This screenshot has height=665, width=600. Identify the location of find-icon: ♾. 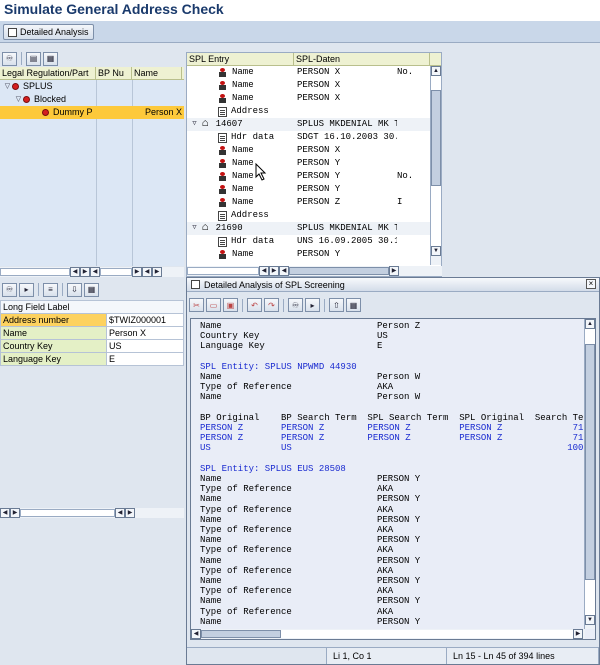
(295, 305).